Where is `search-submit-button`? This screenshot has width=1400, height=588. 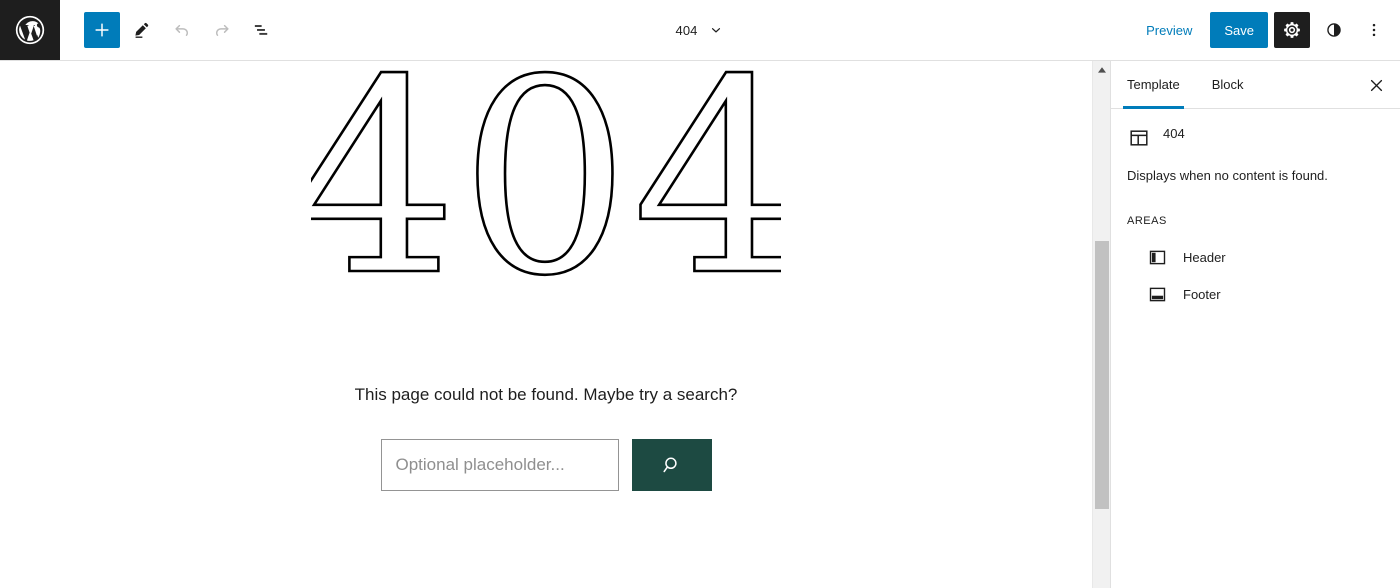 search-submit-button is located at coordinates (671, 465).